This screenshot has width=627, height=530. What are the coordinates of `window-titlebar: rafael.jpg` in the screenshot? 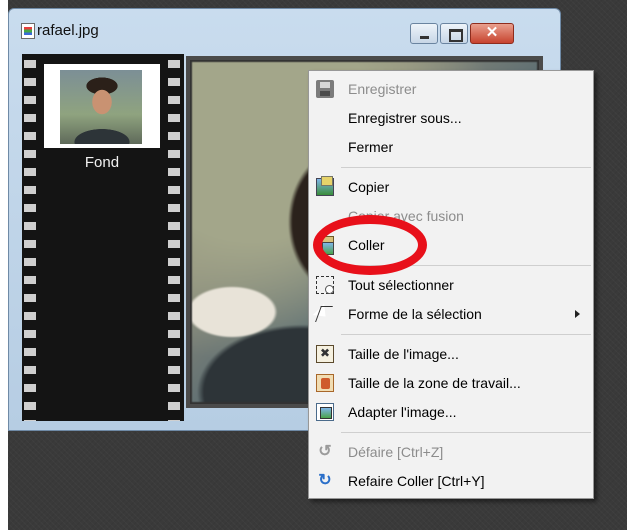 It's located at (211, 31).